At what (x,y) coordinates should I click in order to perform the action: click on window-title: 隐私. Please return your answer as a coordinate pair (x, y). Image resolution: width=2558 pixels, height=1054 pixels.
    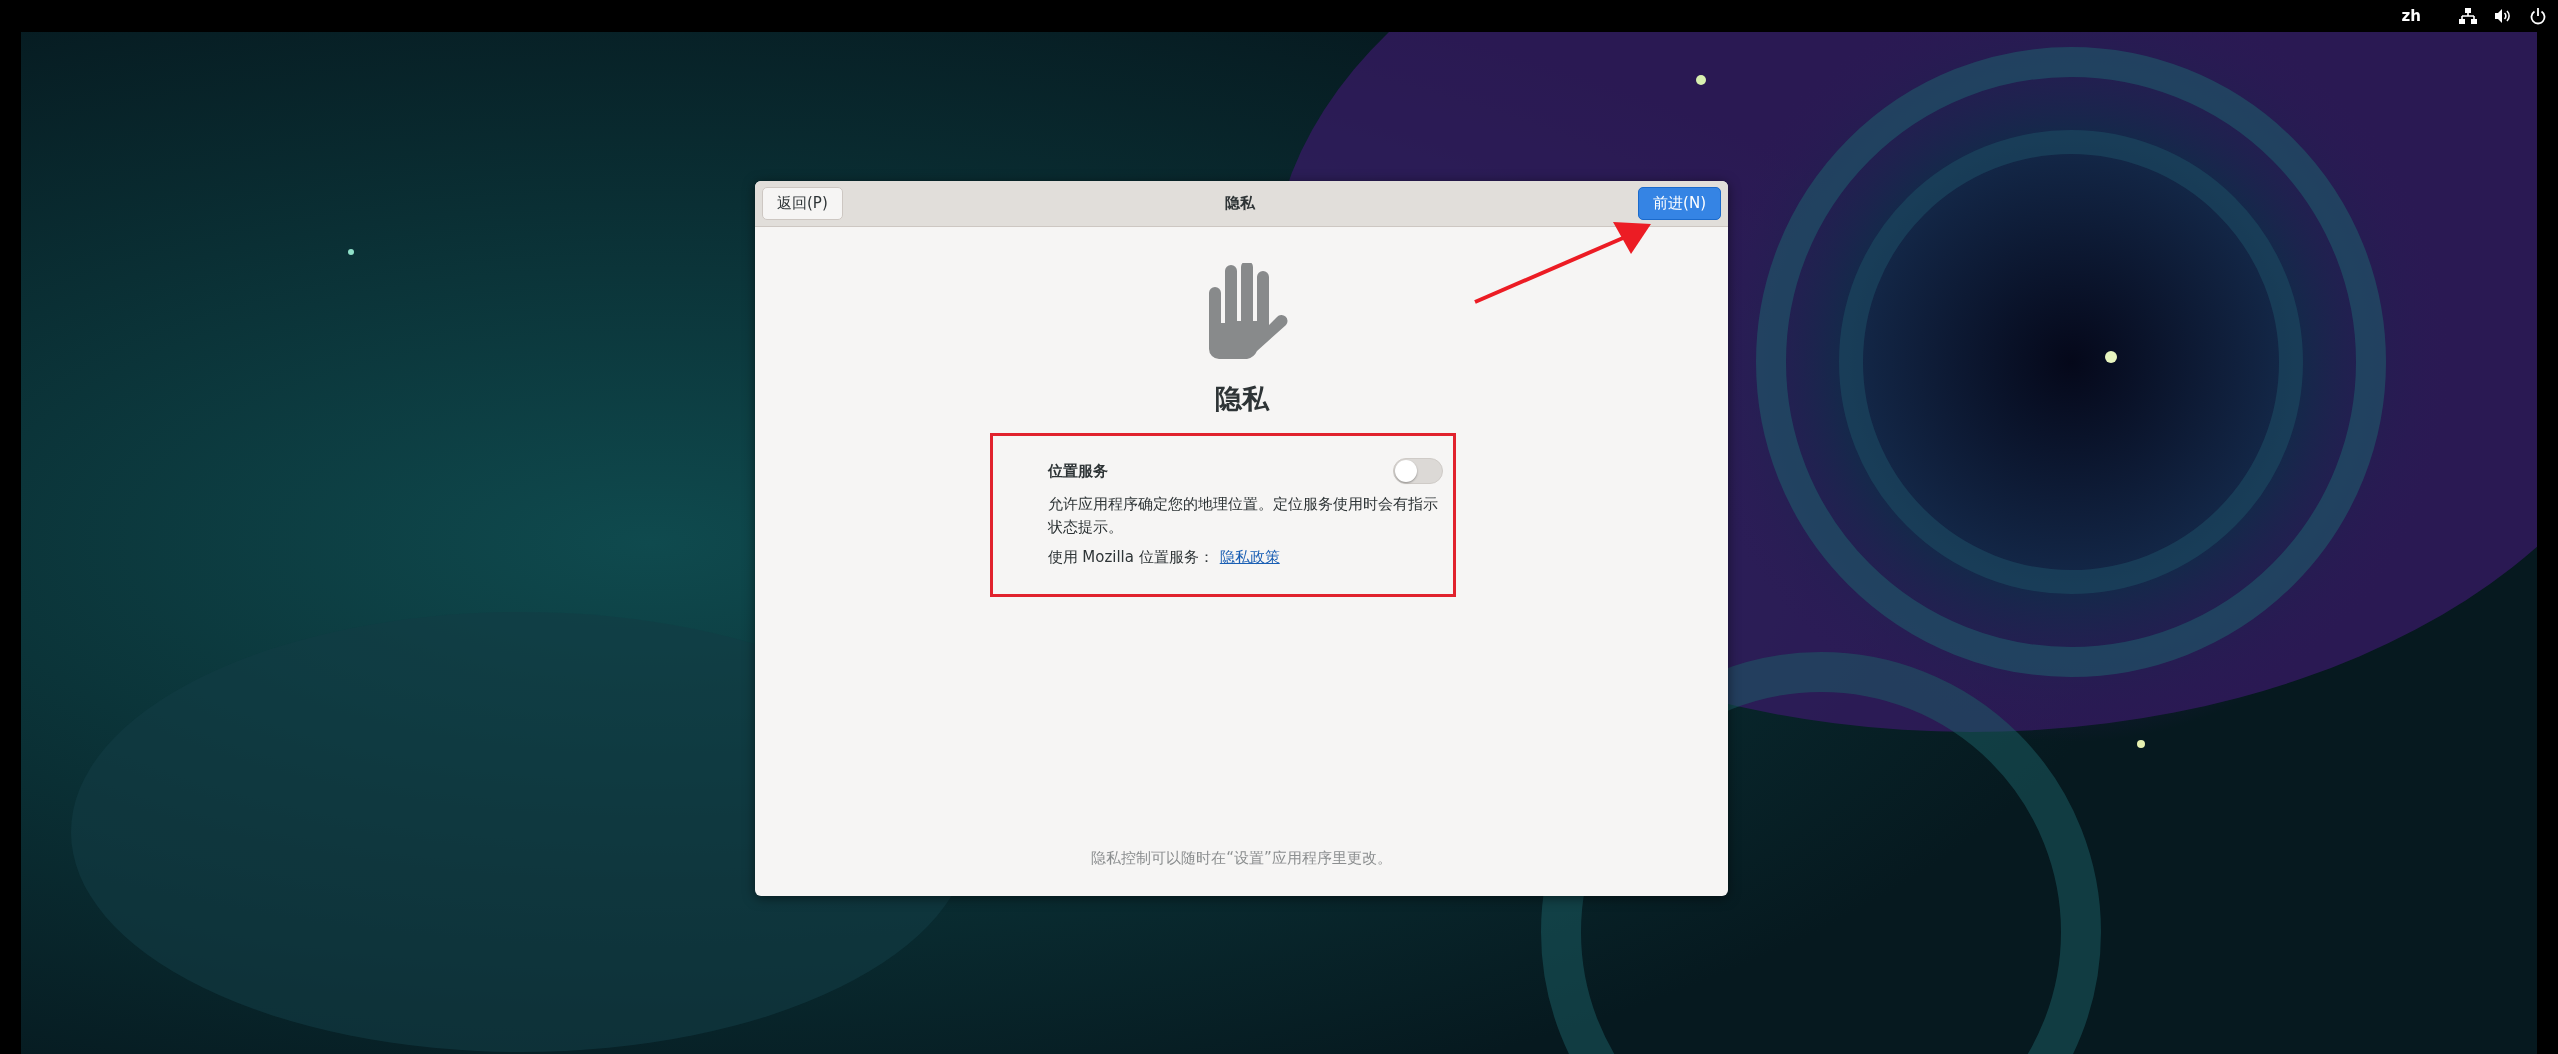
    Looking at the image, I should click on (1240, 203).